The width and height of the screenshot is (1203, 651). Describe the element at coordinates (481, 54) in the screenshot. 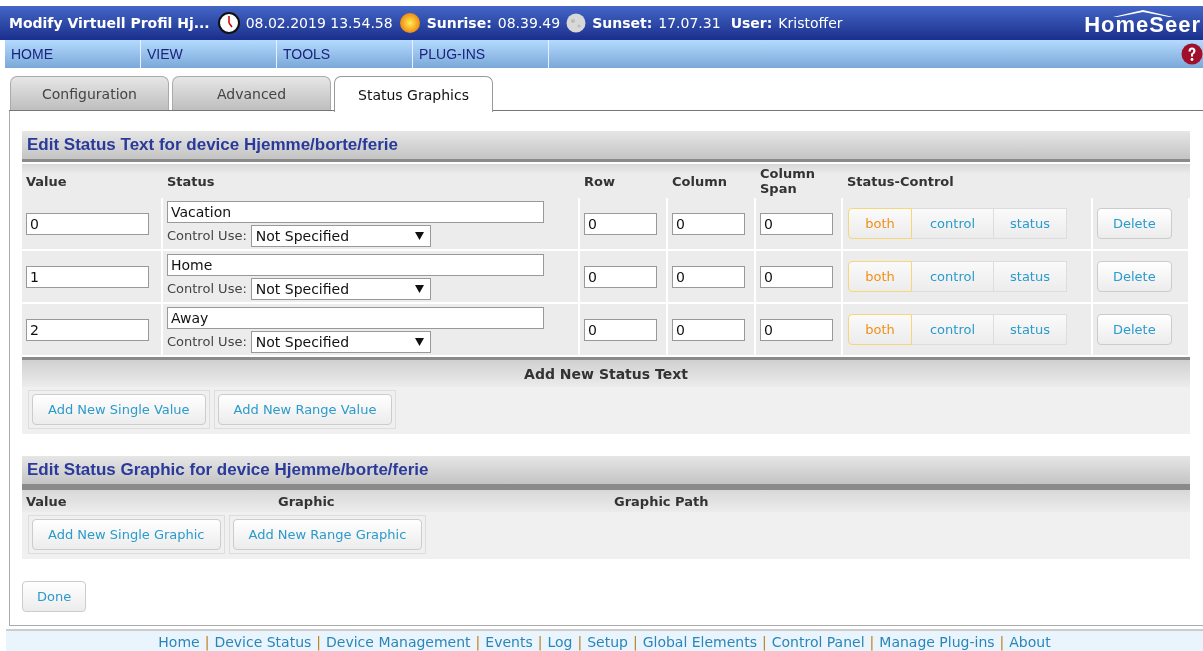

I see `menu-item: PLUG-INS` at that location.